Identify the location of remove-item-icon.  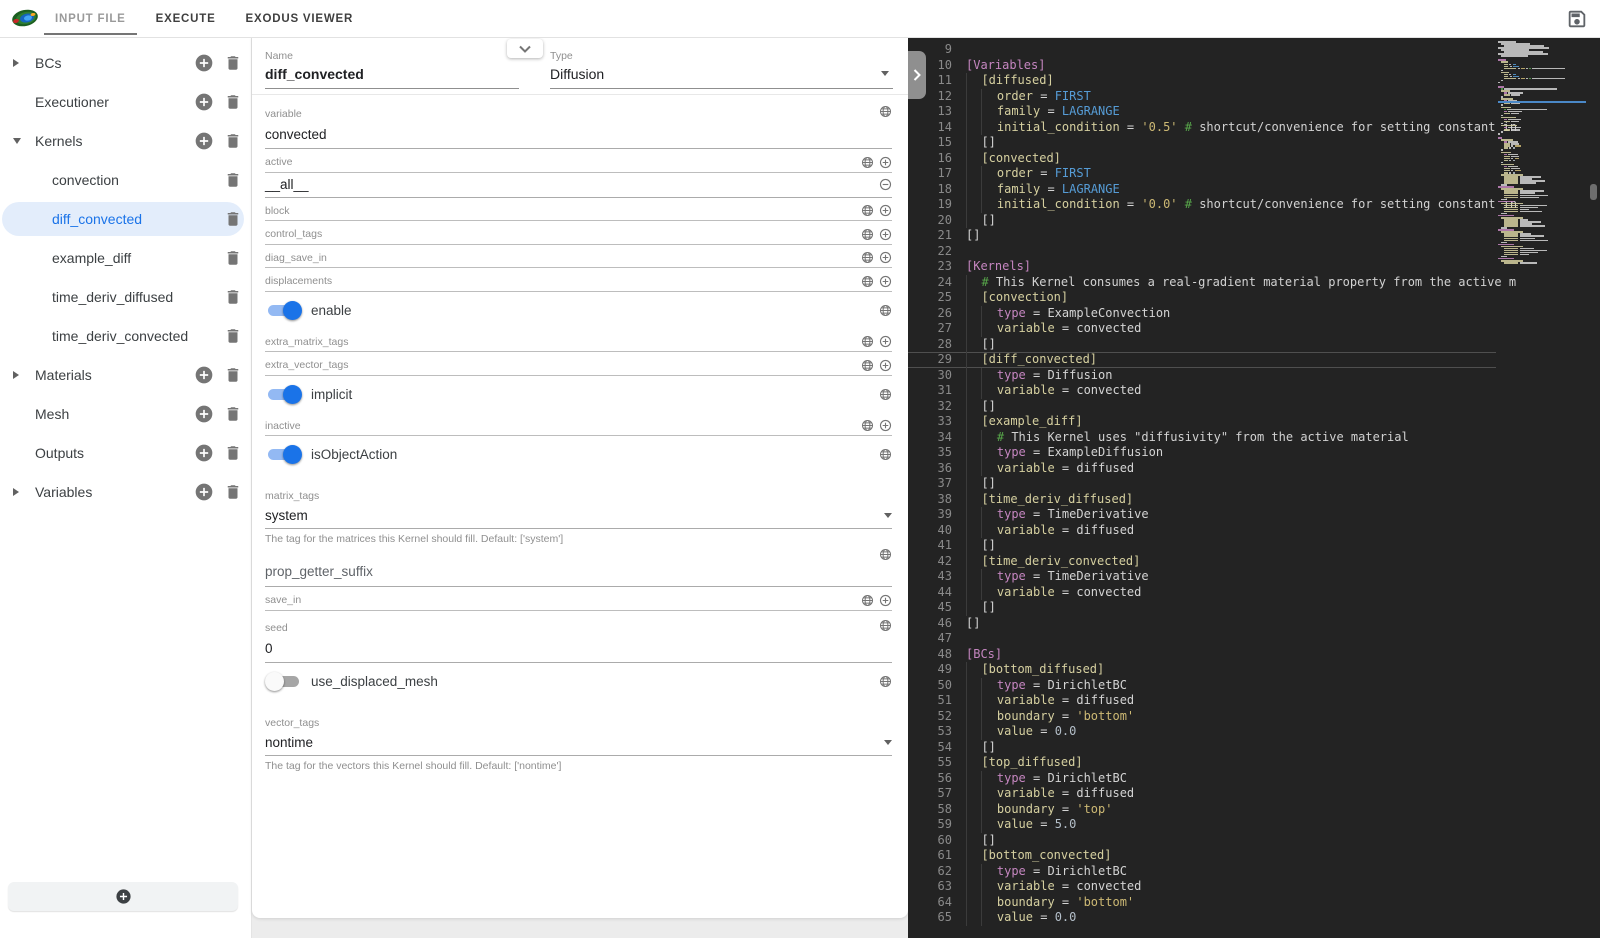
(885, 184).